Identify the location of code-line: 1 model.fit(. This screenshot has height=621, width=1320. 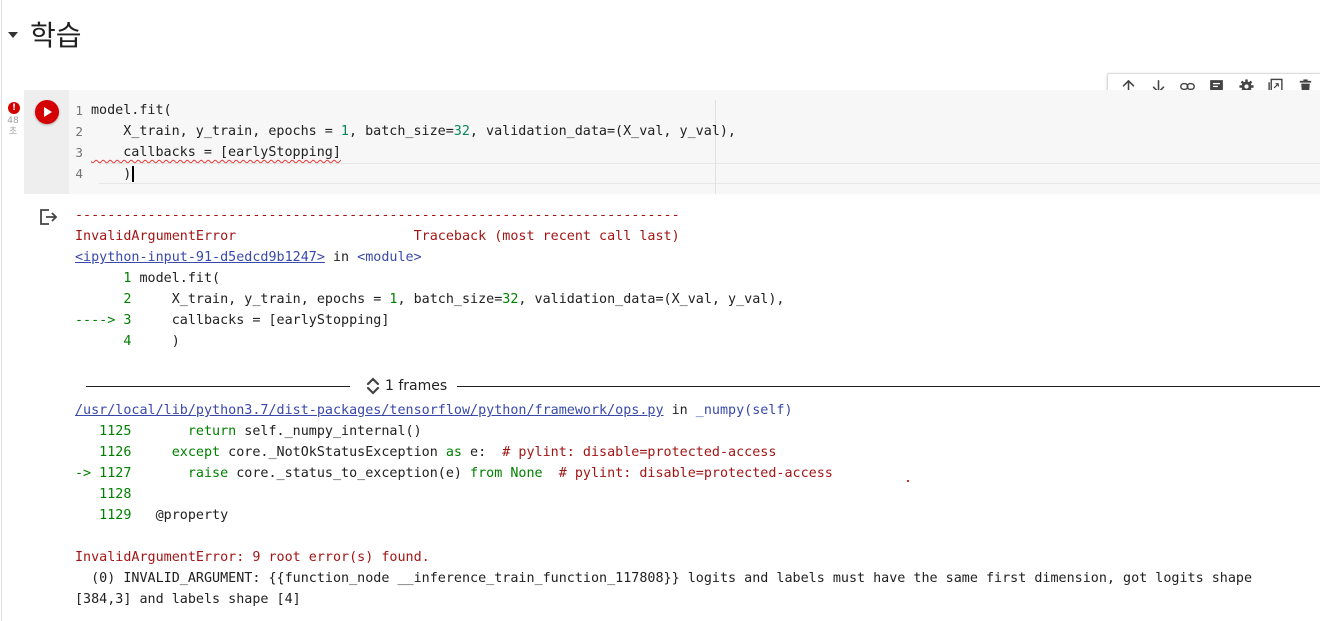
(402, 110).